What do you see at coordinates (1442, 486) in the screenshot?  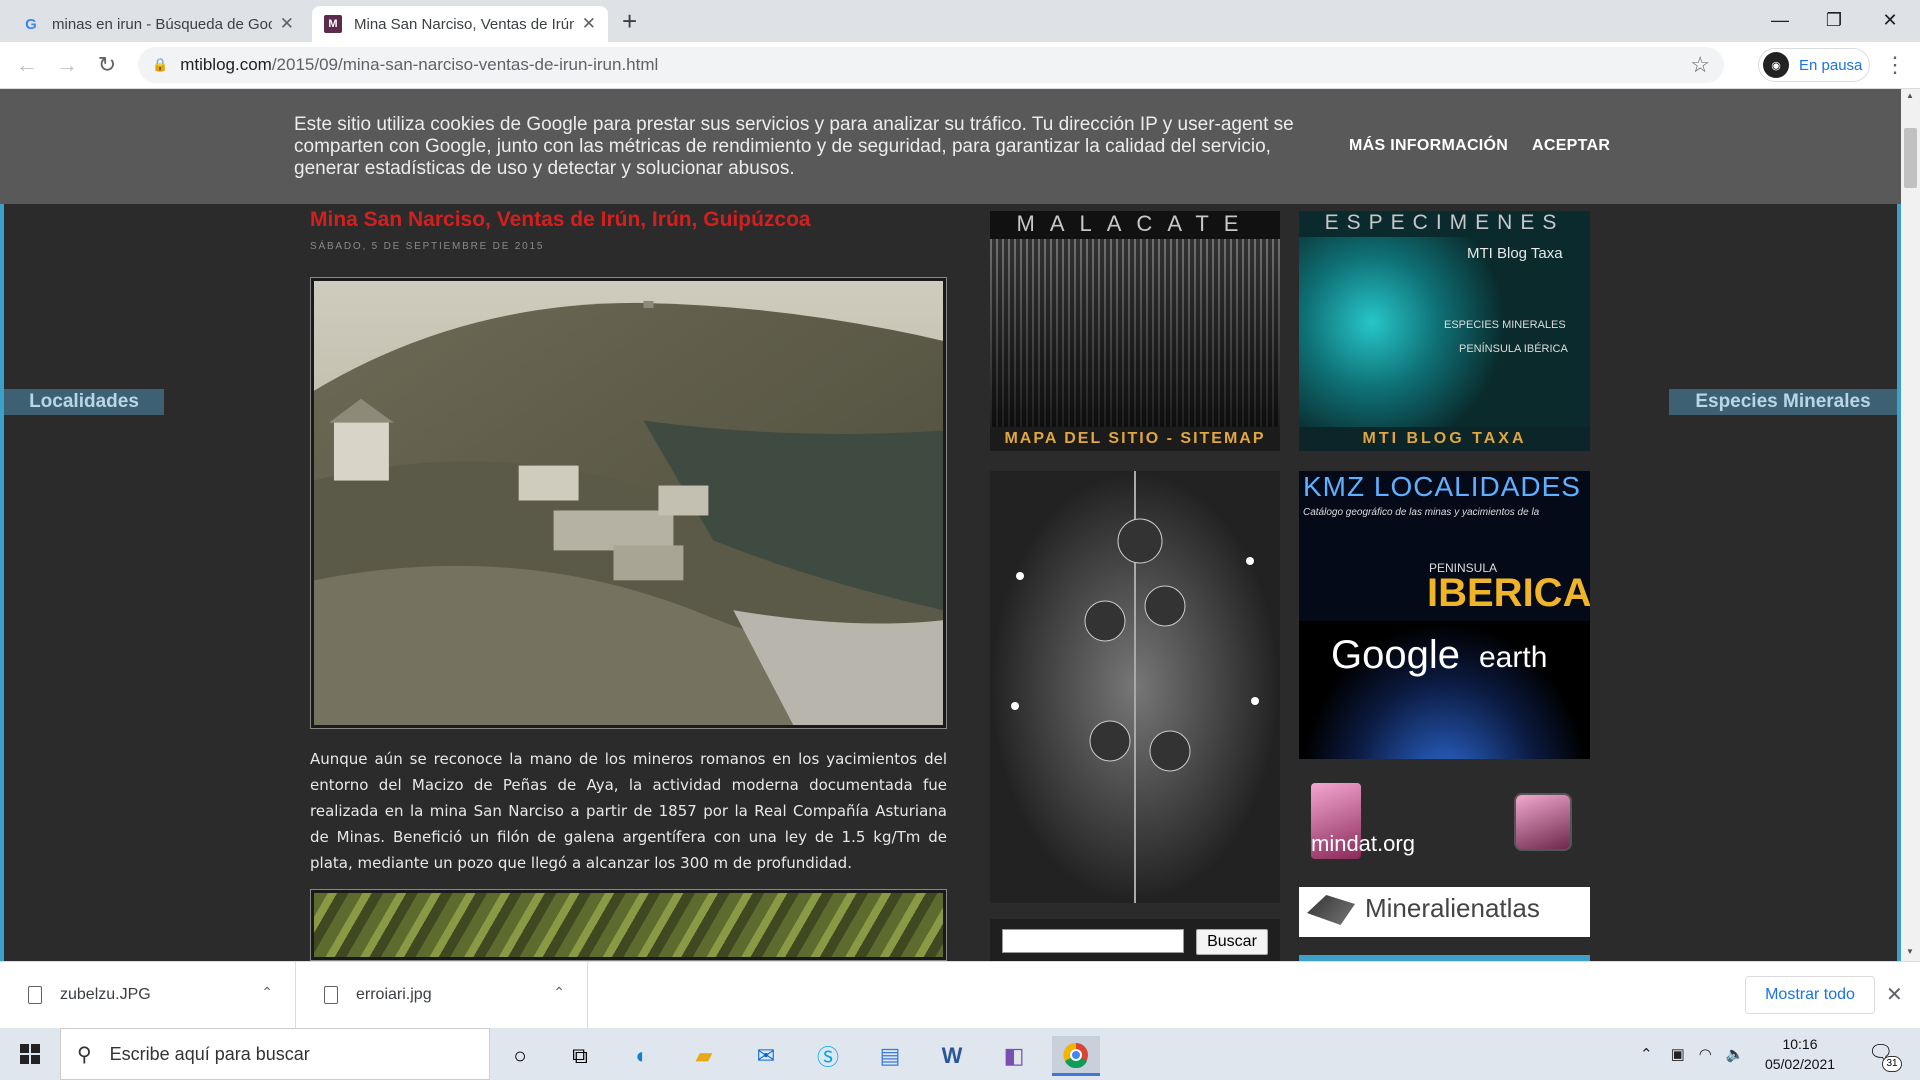 I see `kmz-title: KMZ LOCALIDADES` at bounding box center [1442, 486].